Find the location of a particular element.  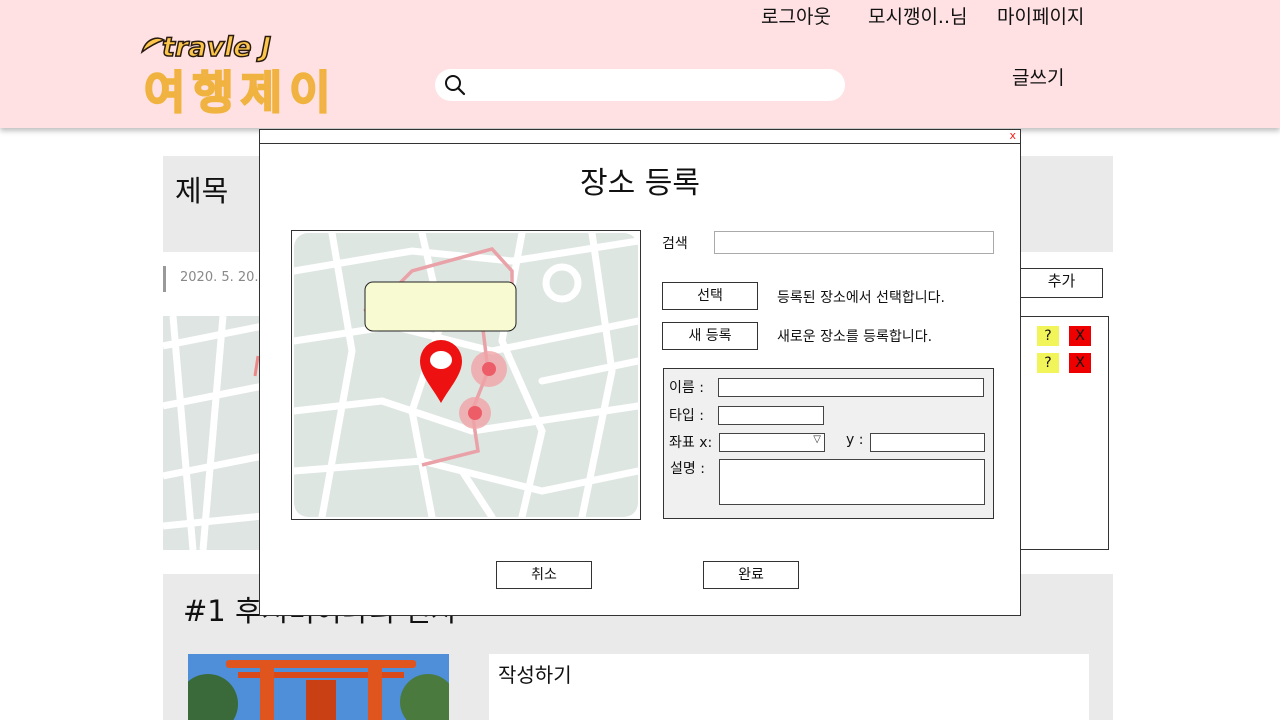

write-post-link: 글쓰기 is located at coordinates (1038, 76).